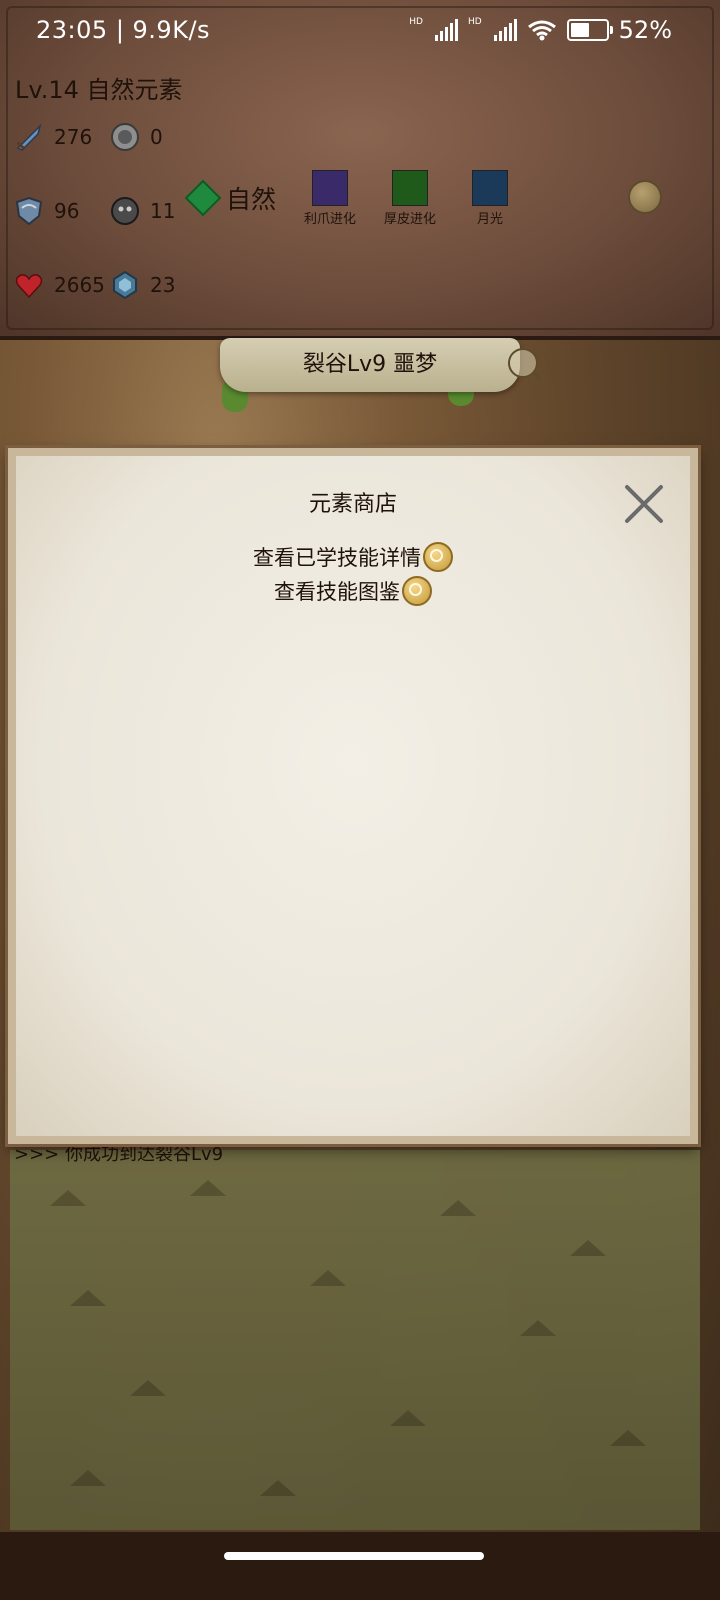  I want to click on skill-label: 利爪进化, so click(329, 219).